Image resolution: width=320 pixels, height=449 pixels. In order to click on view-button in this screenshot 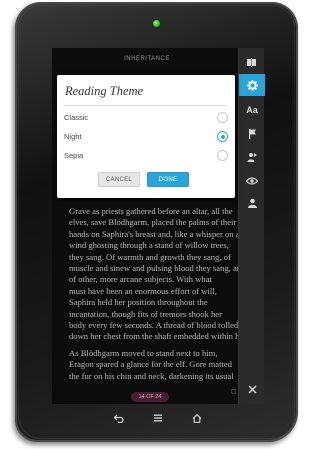, I will do `click(252, 181)`.